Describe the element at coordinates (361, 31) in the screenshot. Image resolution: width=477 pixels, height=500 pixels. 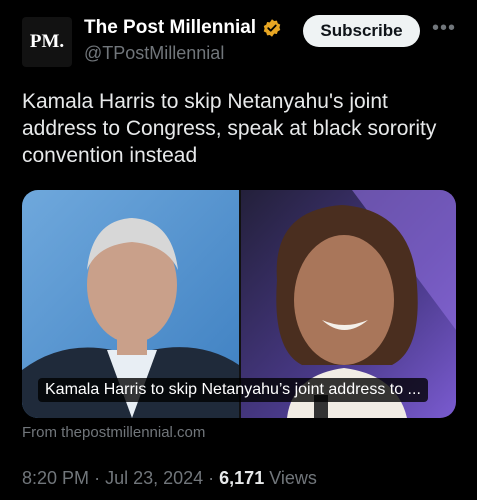
I see `subscribe-button: Subscribe` at that location.